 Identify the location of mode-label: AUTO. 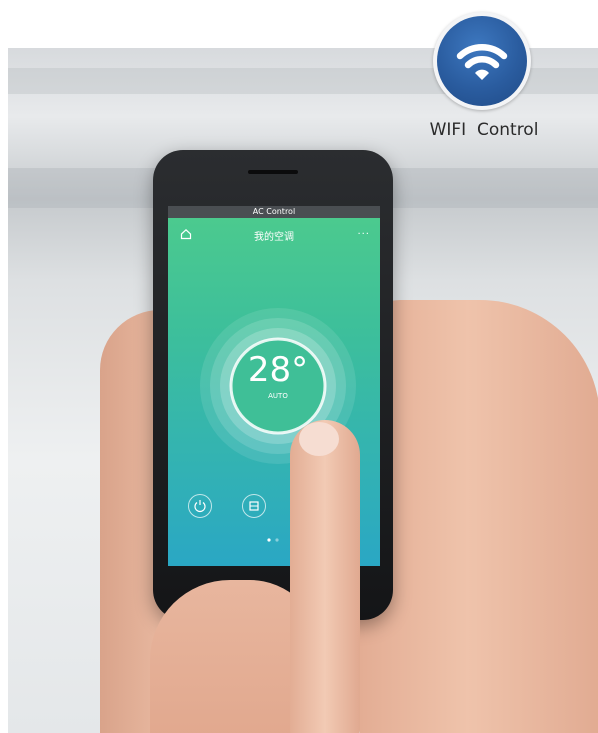
(278, 396).